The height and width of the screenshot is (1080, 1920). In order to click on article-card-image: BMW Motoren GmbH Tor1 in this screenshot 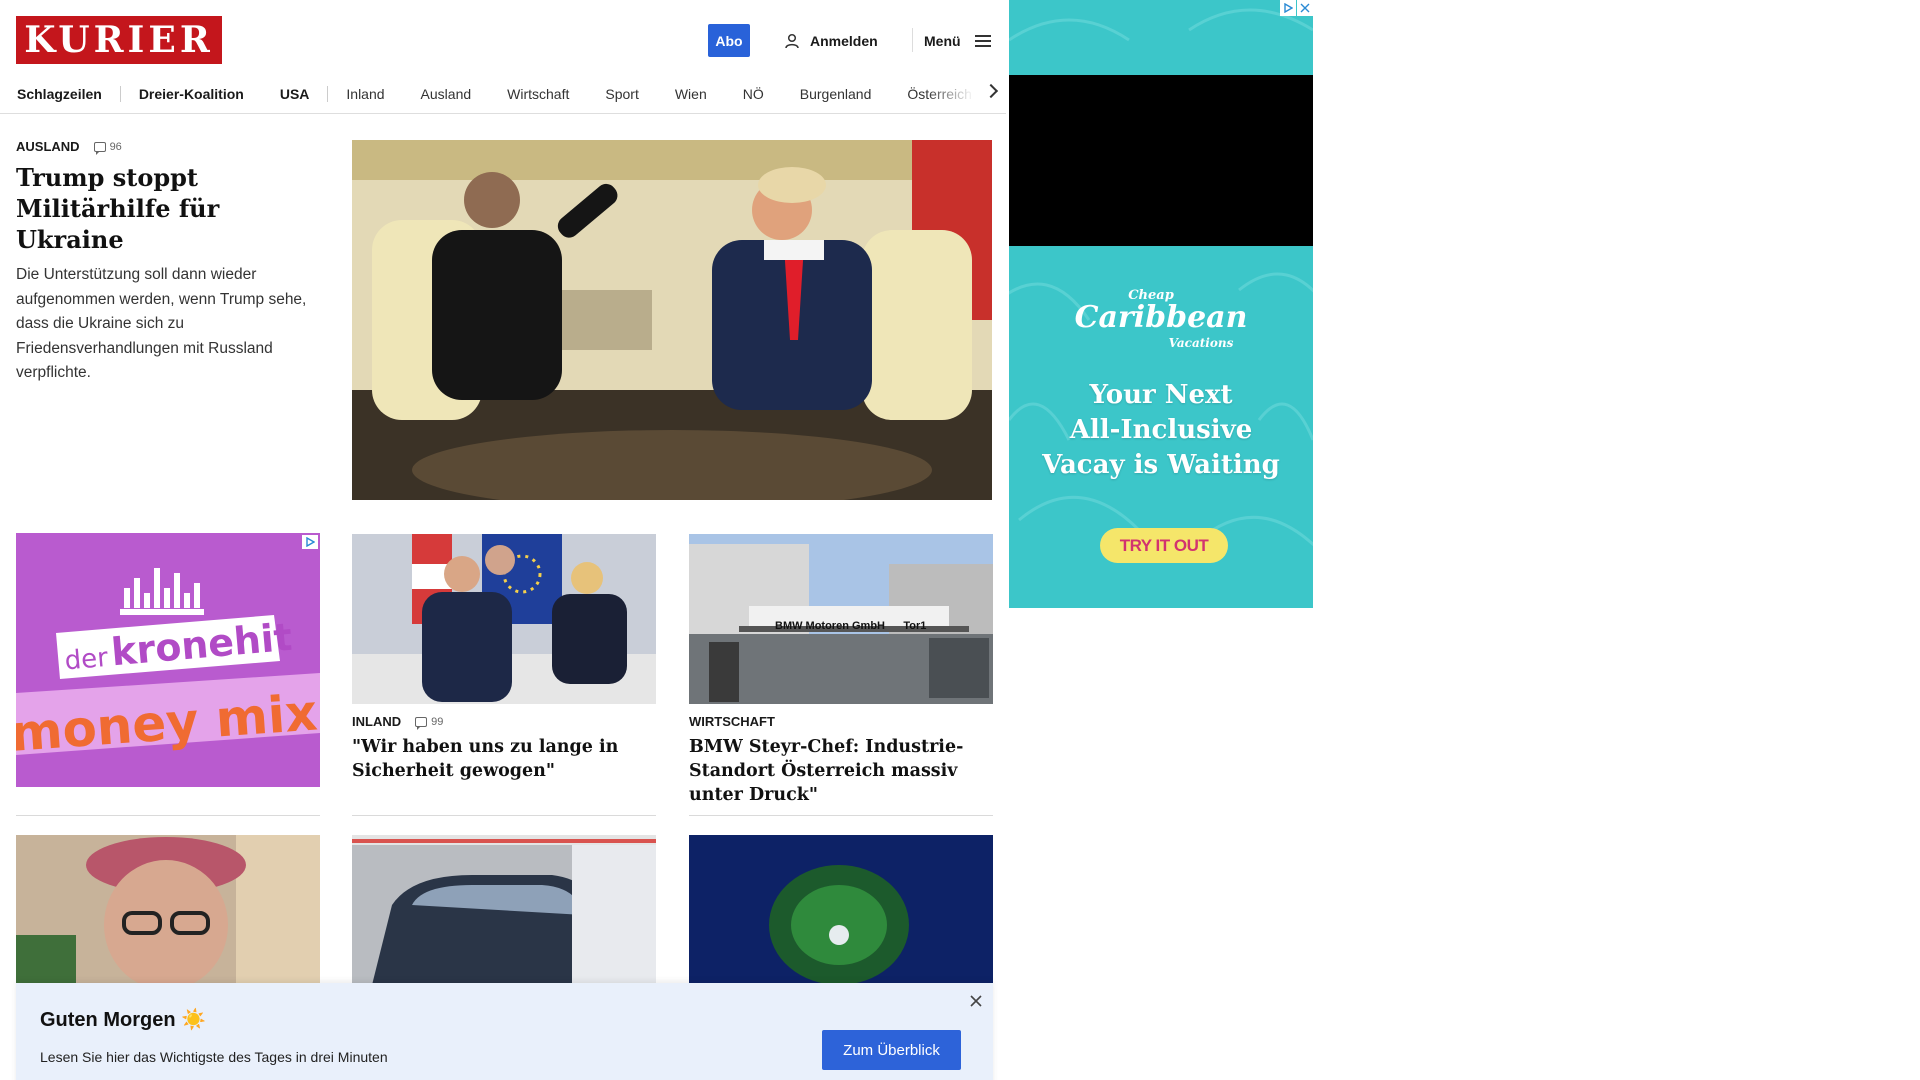, I will do `click(841, 619)`.